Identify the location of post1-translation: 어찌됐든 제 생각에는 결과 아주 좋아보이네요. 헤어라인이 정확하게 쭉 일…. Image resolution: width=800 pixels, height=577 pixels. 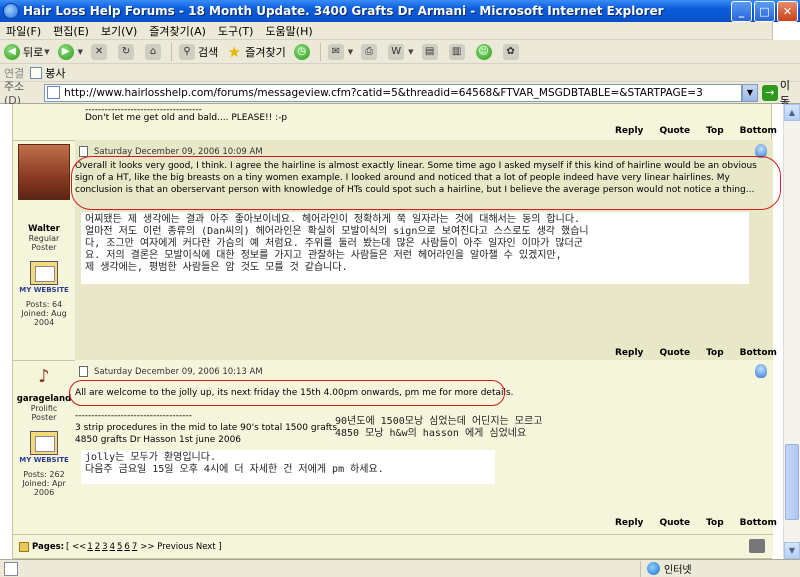
(415, 248).